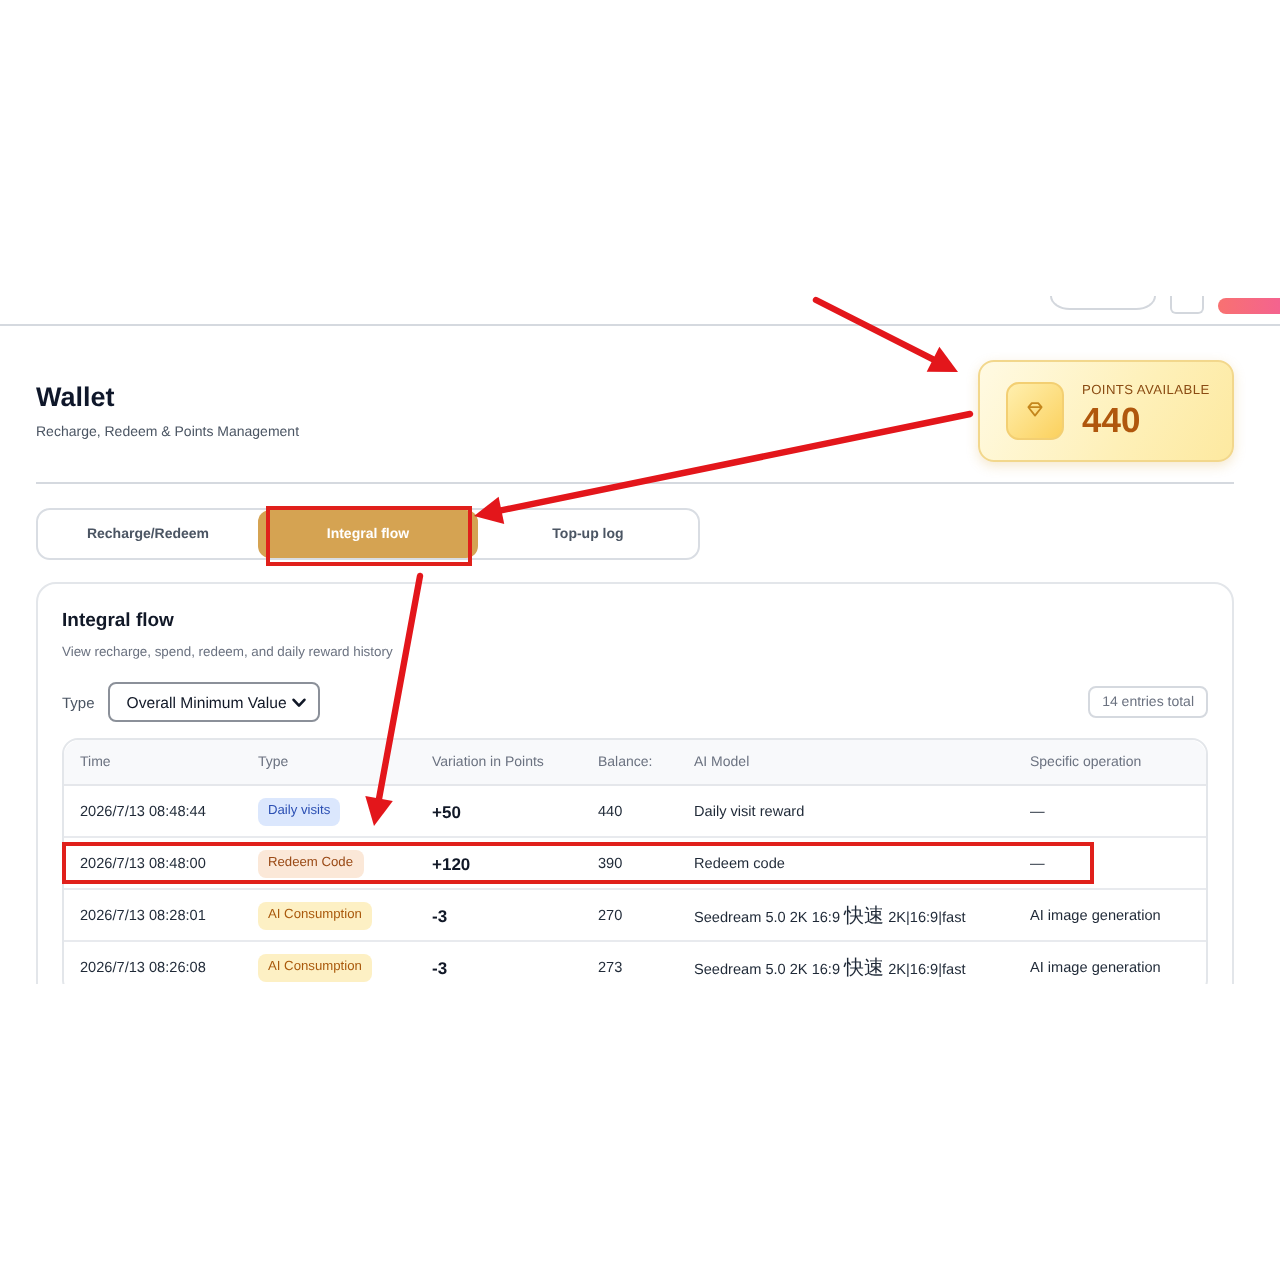 The width and height of the screenshot is (1280, 1280). Describe the element at coordinates (1249, 306) in the screenshot. I see `action-button` at that location.